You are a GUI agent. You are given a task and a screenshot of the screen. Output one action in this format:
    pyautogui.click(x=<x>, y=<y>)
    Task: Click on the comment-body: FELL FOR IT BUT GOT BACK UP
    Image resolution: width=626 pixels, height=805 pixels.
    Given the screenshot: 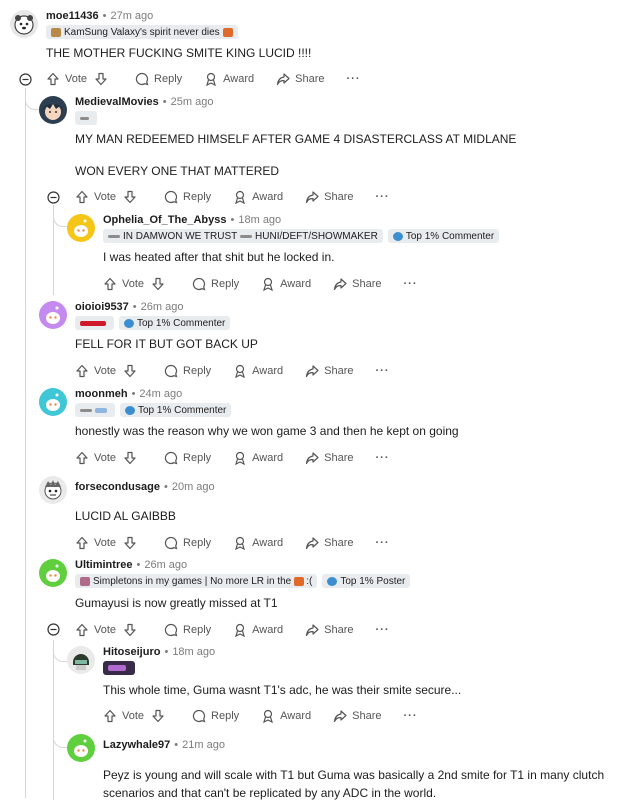 What is the action you would take?
    pyautogui.click(x=166, y=344)
    